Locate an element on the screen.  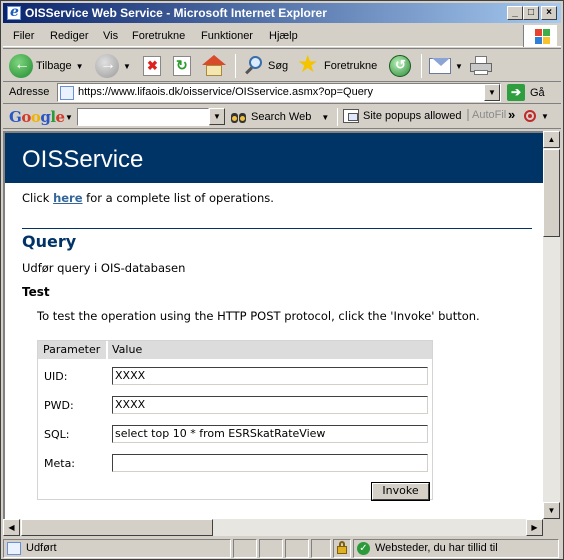
menu-hjaelp: Hjælp is located at coordinates (283, 36).